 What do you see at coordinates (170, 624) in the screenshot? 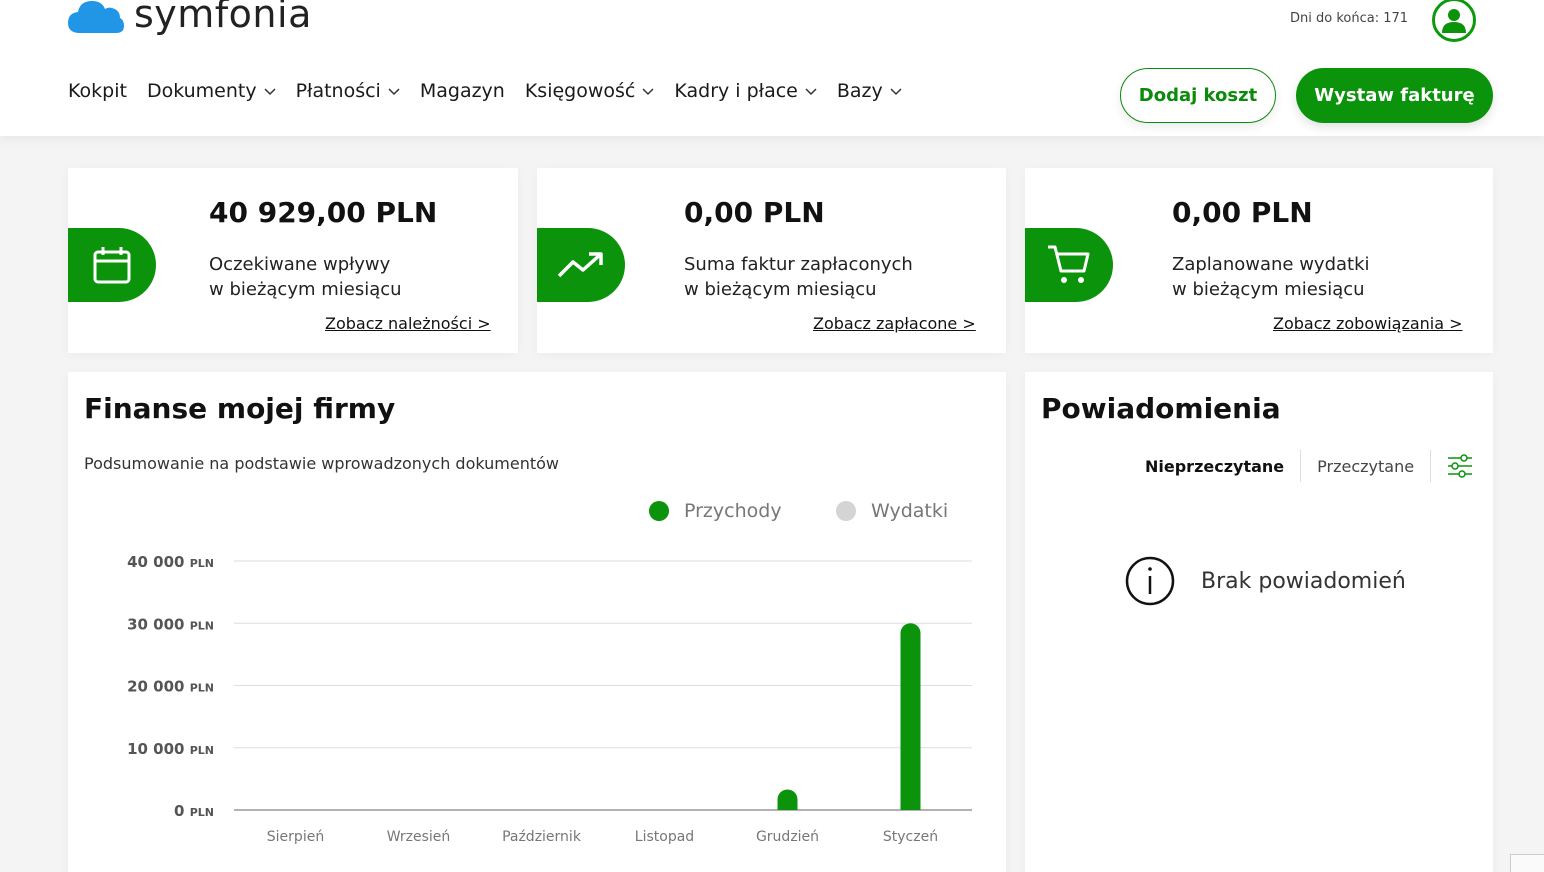
I see `y-tick-label: 30 000 PLN` at bounding box center [170, 624].